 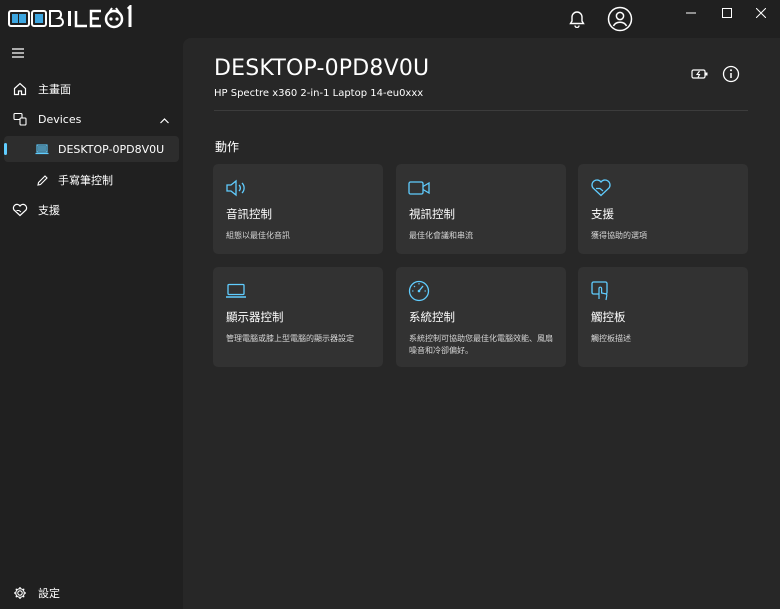 What do you see at coordinates (663, 317) in the screenshot?
I see `card-touchpad: 觸控板 觸控板描述` at bounding box center [663, 317].